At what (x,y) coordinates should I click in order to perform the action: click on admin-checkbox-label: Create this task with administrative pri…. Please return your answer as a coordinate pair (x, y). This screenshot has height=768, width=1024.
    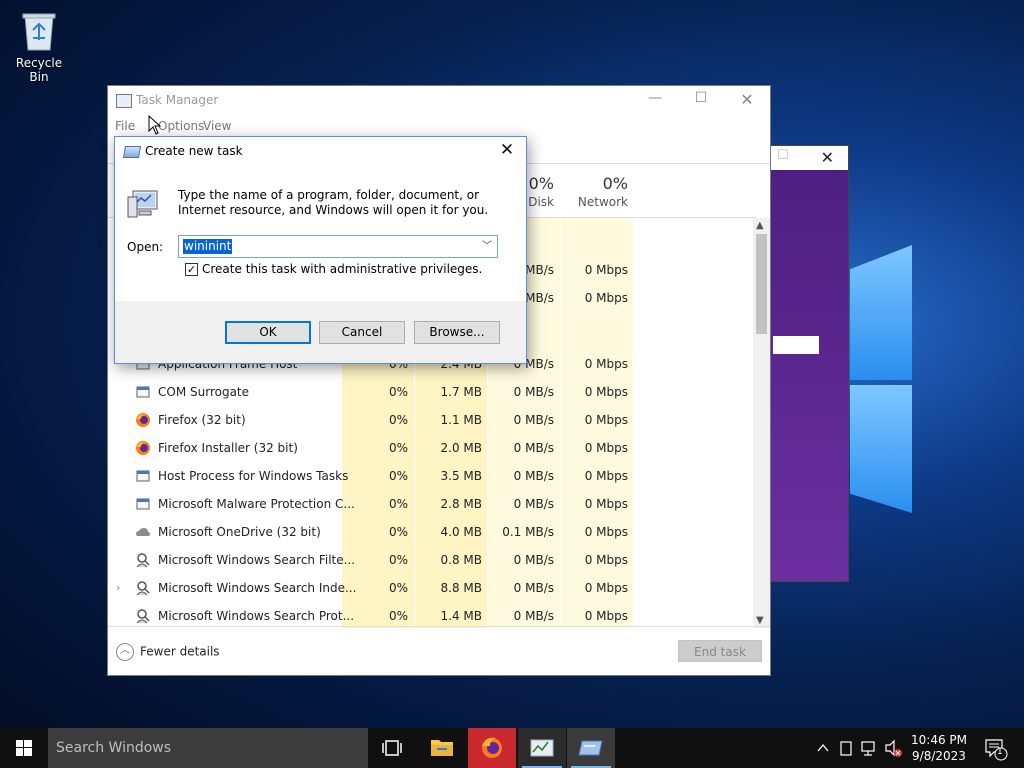
    Looking at the image, I should click on (342, 269).